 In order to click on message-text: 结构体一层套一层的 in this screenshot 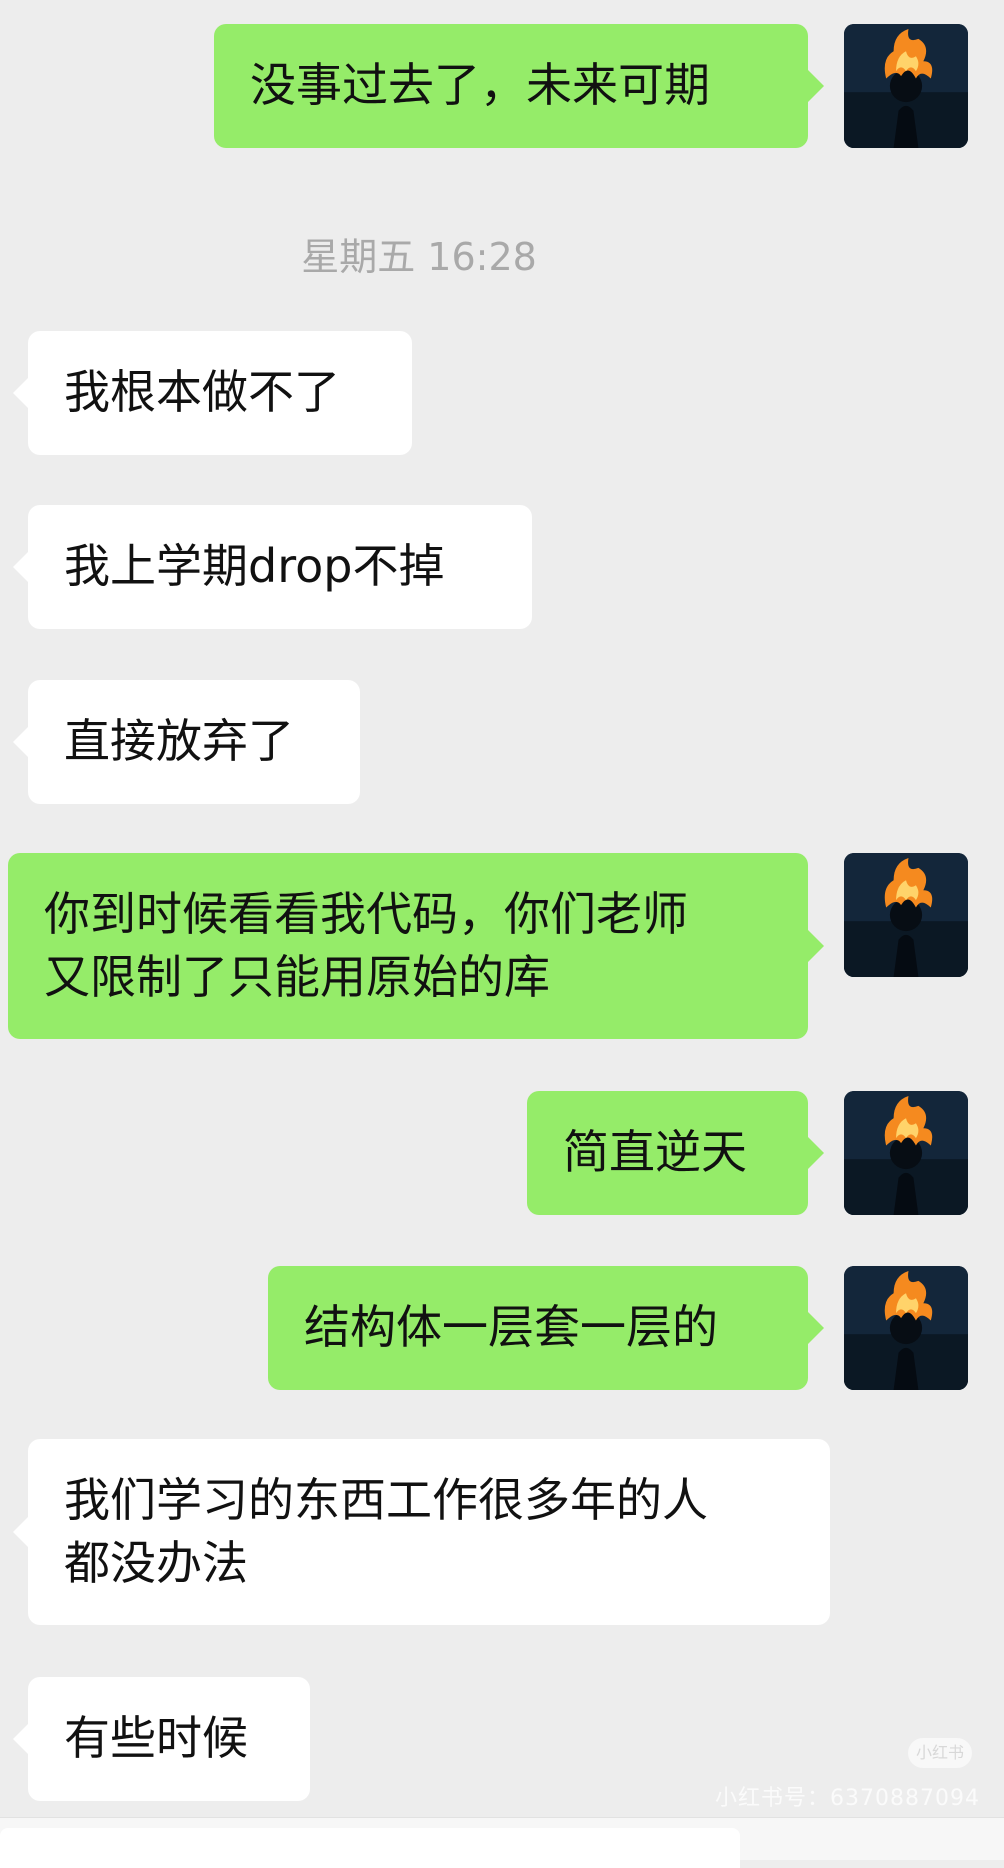, I will do `click(511, 1327)`.